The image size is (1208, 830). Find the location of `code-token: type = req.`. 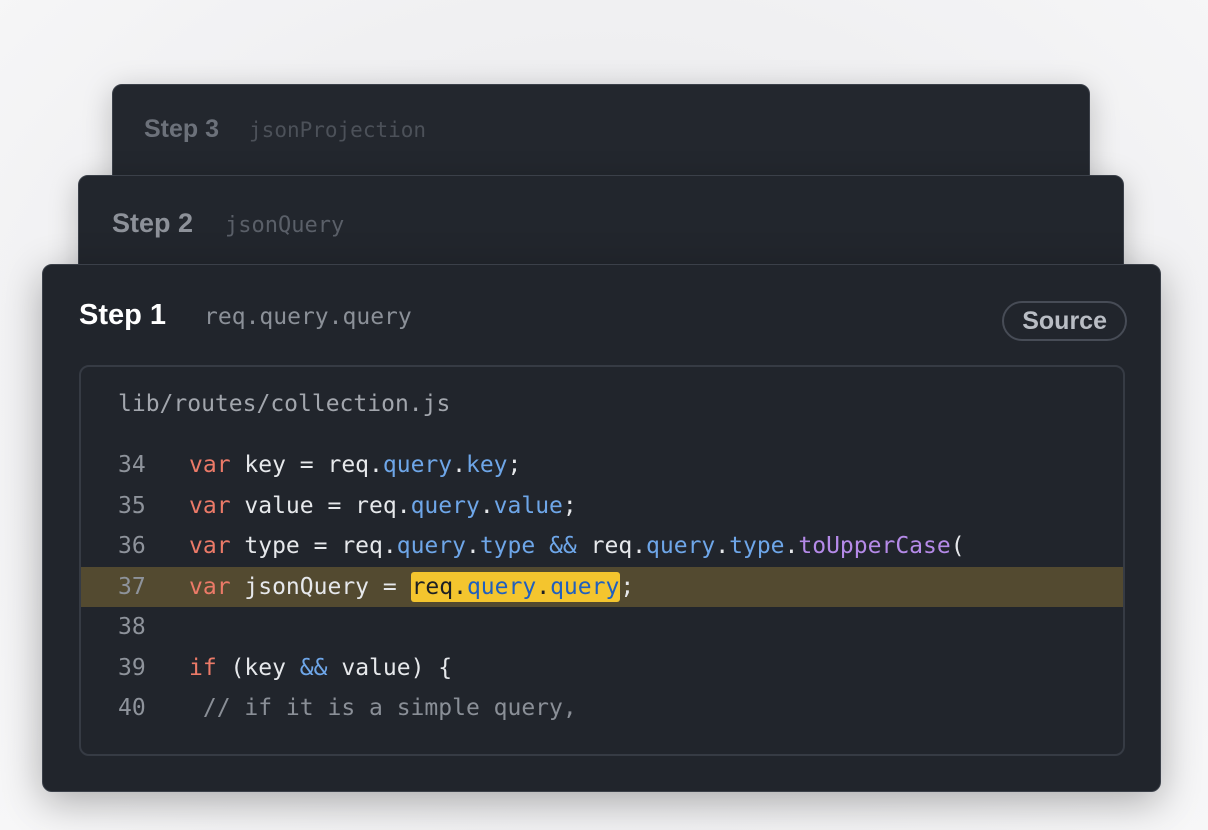

code-token: type = req. is located at coordinates (313, 546).